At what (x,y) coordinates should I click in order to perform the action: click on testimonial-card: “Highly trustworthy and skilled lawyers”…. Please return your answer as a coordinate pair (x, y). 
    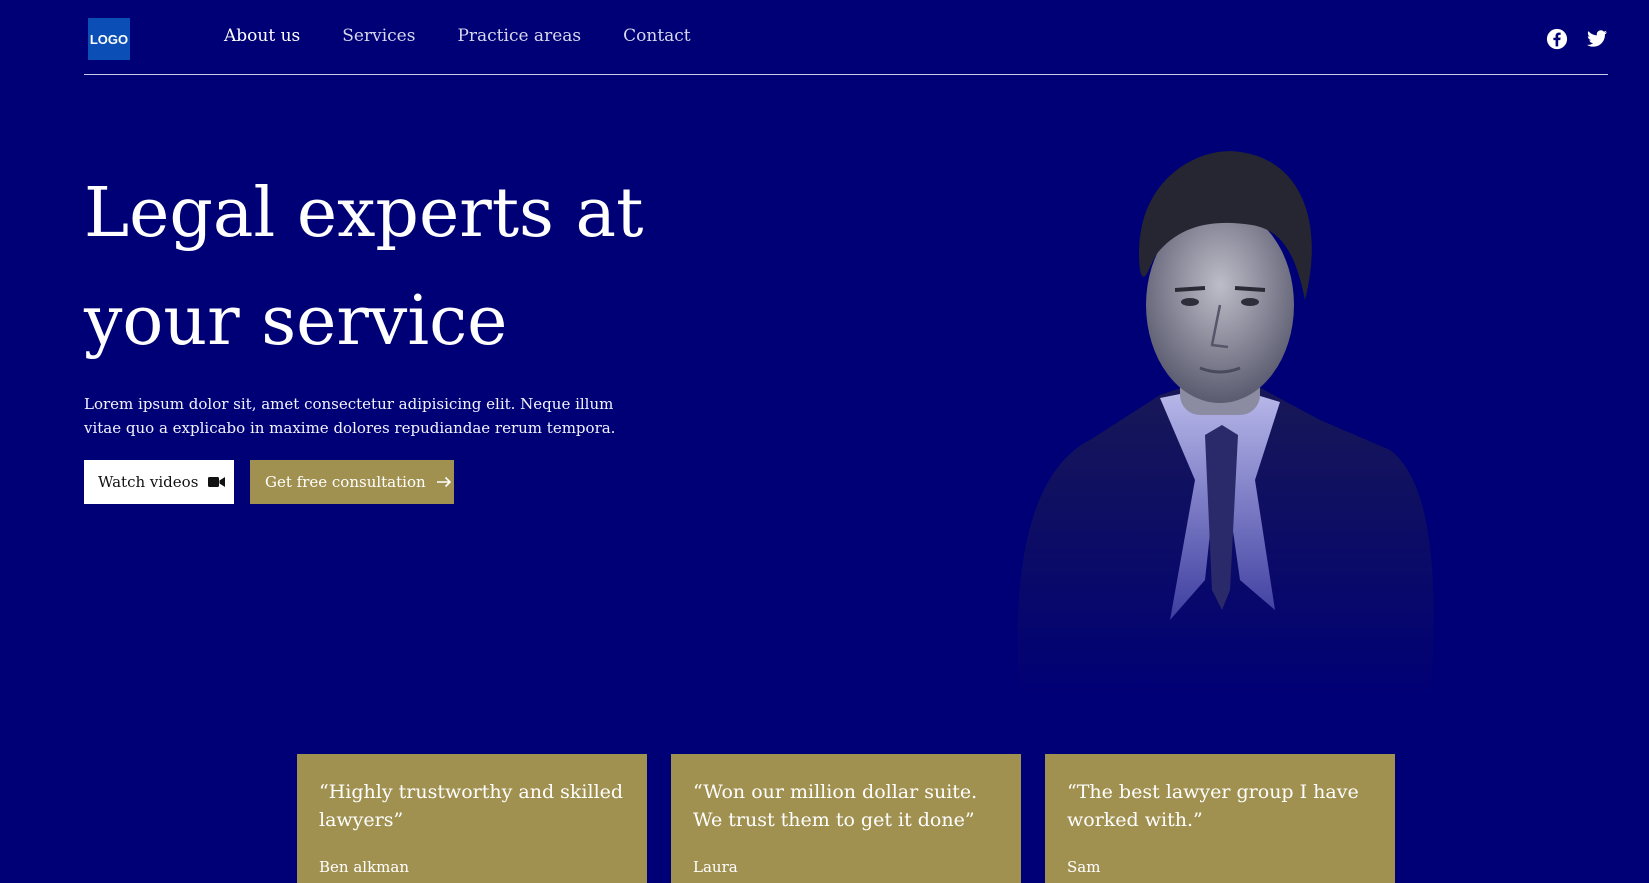
    Looking at the image, I should click on (472, 818).